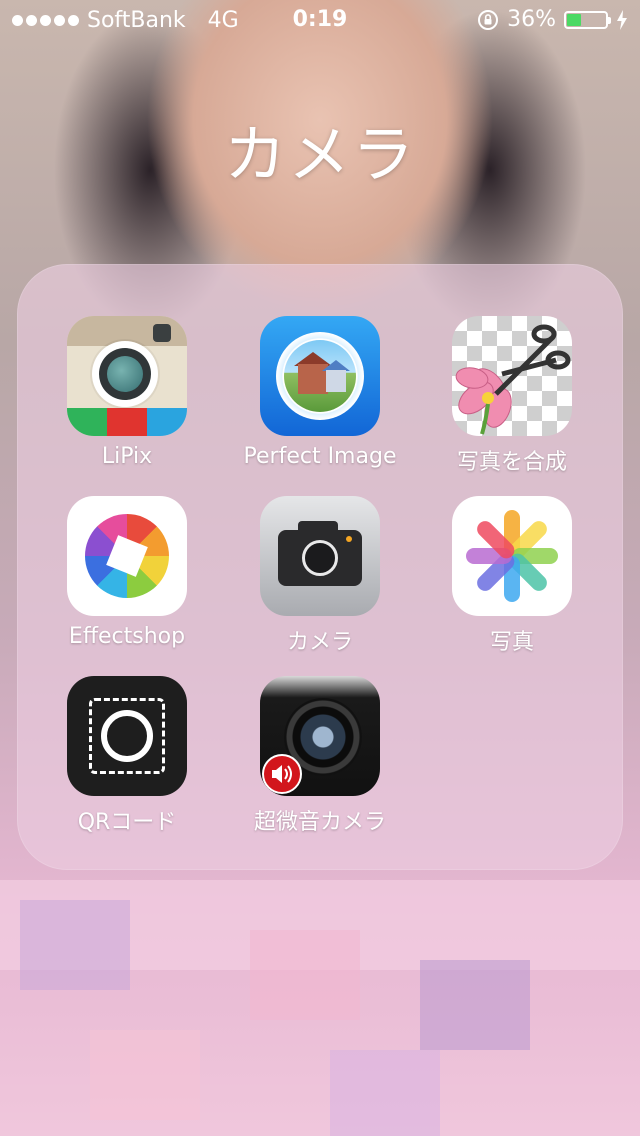 This screenshot has height=1136, width=640. Describe the element at coordinates (320, 20) in the screenshot. I see `status-bar: SoftBank 4G 0:19 36%` at that location.